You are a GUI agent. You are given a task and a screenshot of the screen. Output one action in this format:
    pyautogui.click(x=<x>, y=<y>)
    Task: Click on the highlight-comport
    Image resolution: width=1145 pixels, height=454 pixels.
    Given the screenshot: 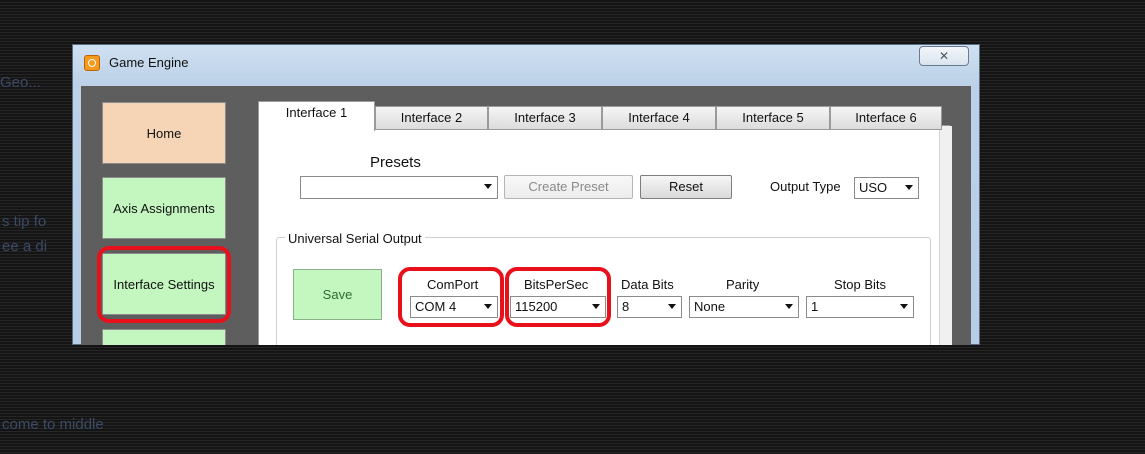 What is the action you would take?
    pyautogui.click(x=451, y=297)
    